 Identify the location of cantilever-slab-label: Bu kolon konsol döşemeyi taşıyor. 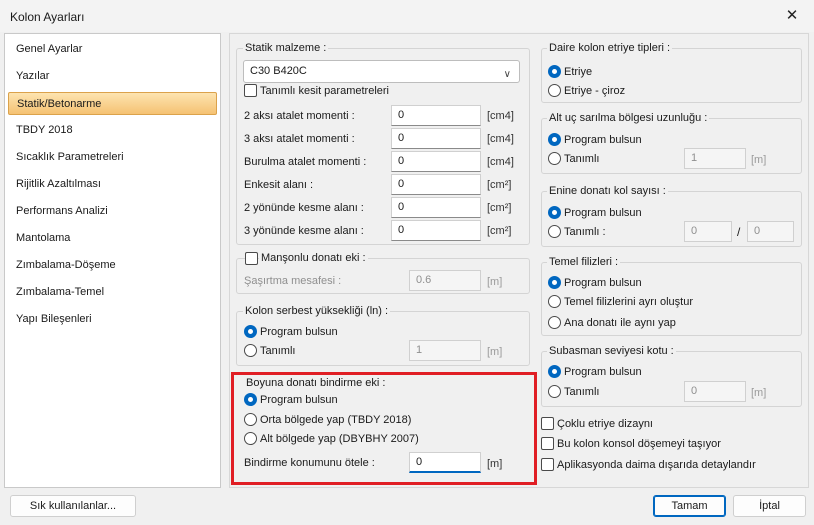
(639, 444).